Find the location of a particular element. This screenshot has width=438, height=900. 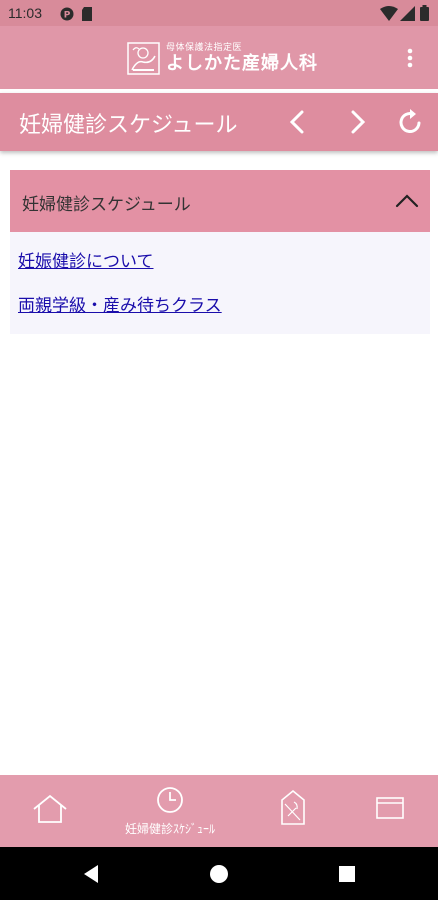

schedule-panel-body: 妊娠健診について 両親学級・産み待ちクラス is located at coordinates (220, 283).